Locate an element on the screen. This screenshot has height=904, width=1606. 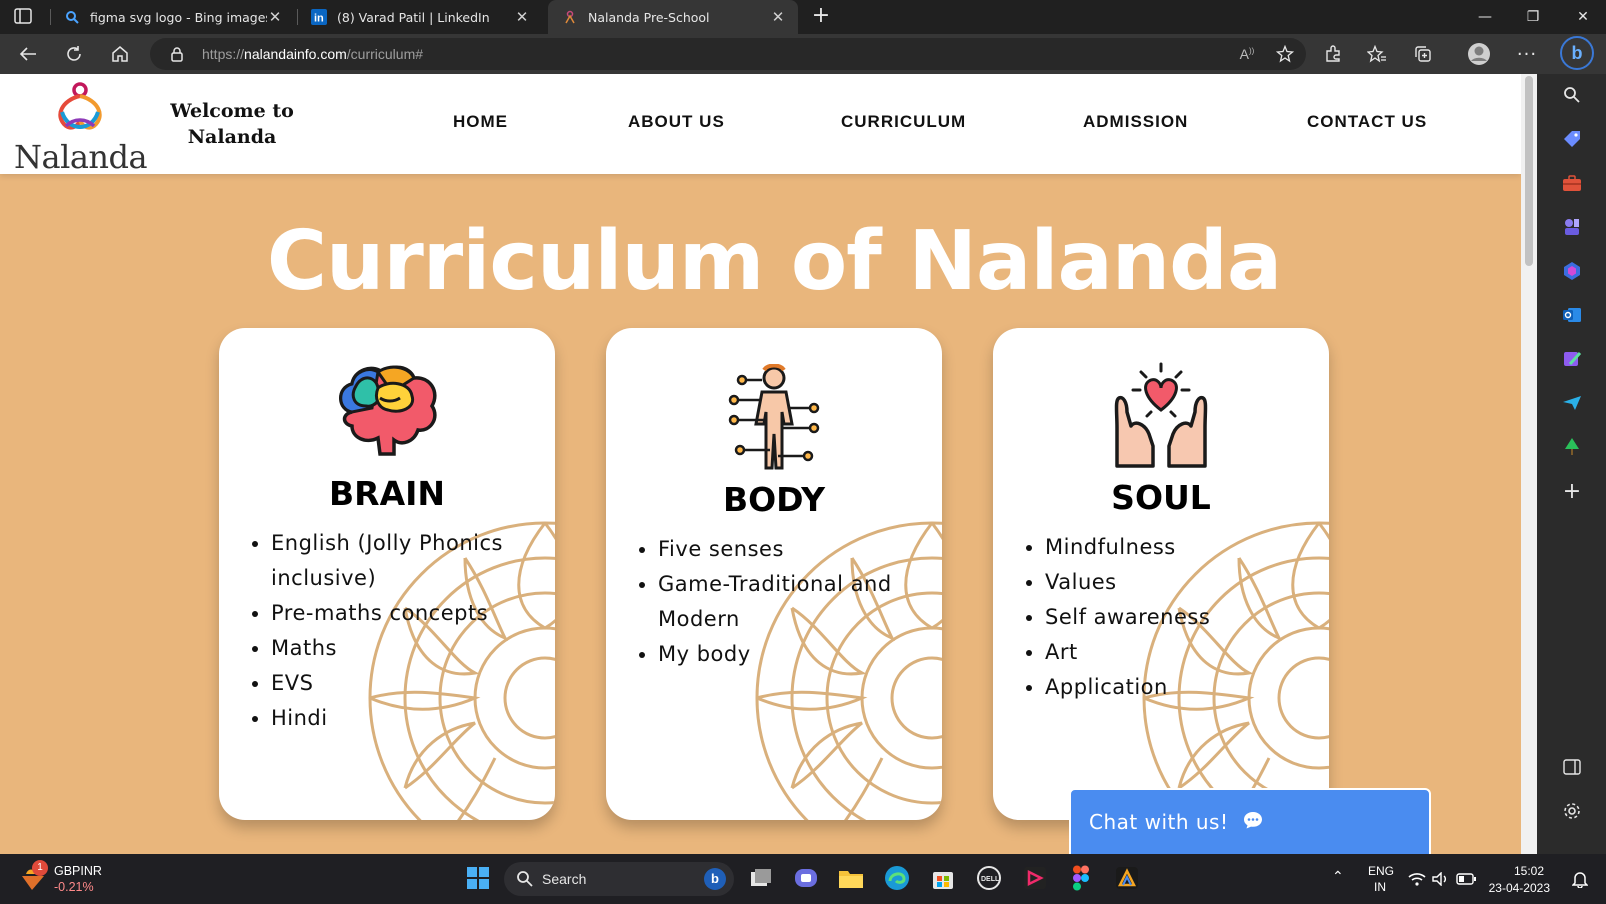
nav-admission: ADMISSION is located at coordinates (1135, 122).